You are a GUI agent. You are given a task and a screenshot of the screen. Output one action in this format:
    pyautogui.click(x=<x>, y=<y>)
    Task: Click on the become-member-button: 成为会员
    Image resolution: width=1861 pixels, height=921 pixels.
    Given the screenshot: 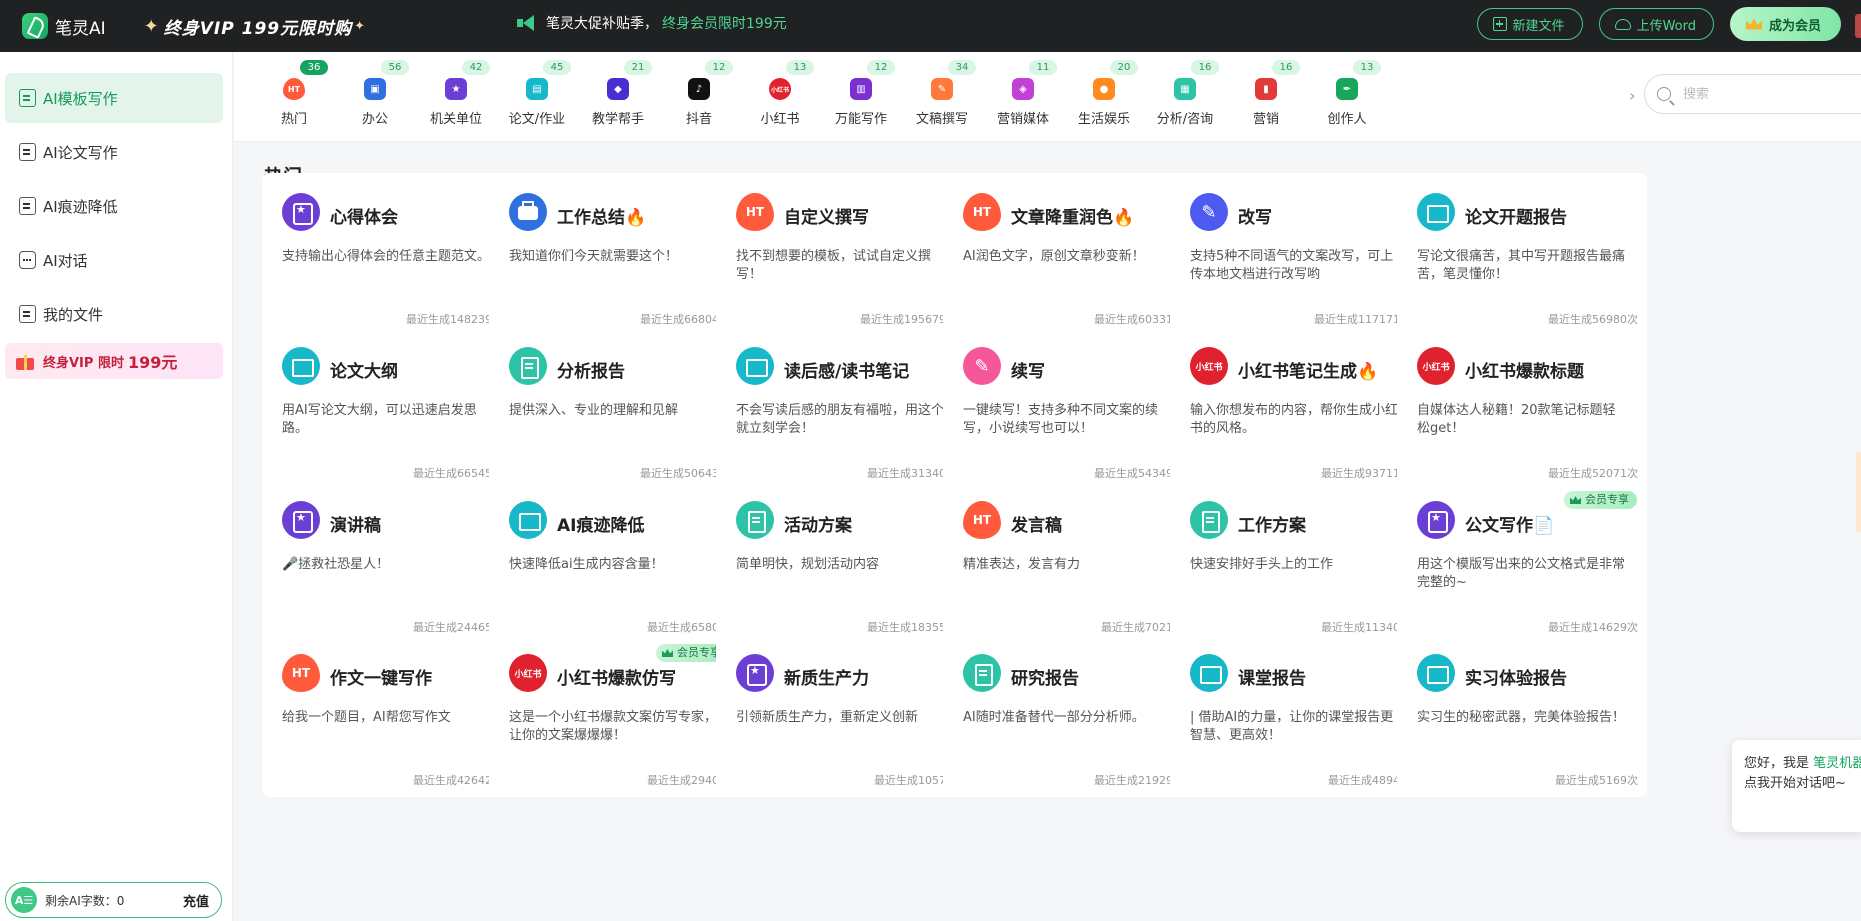 What is the action you would take?
    pyautogui.click(x=1785, y=24)
    